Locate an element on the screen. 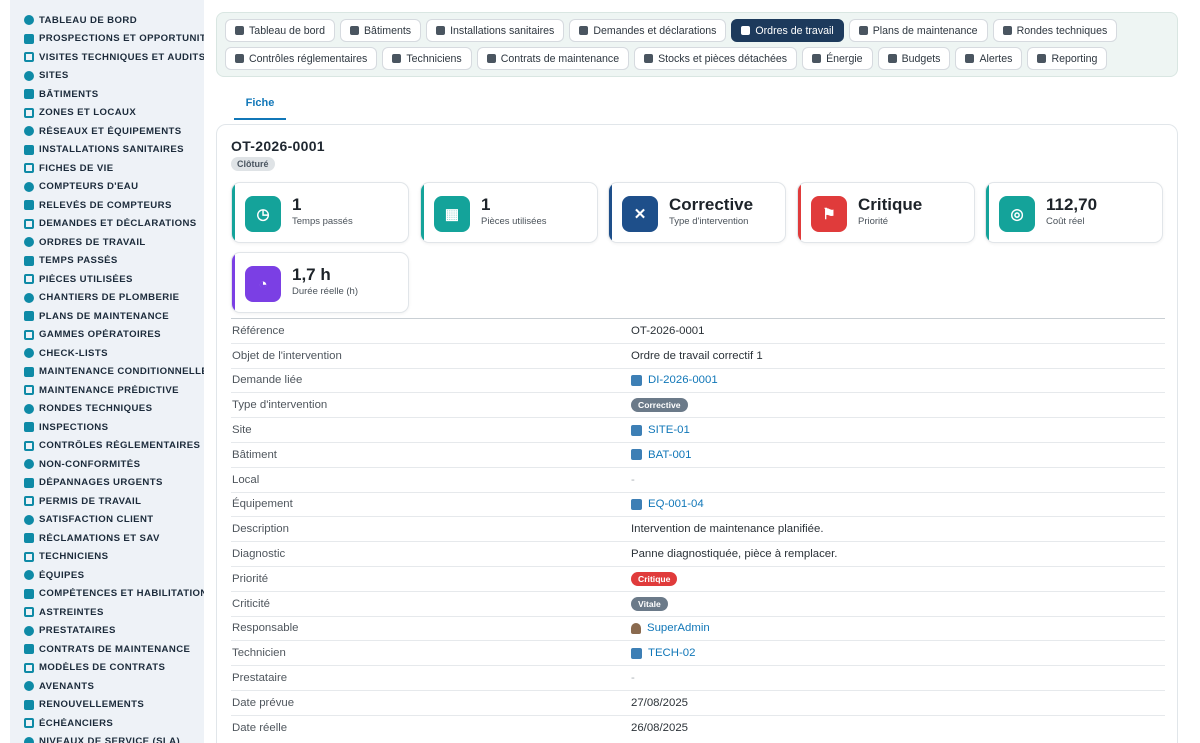 The height and width of the screenshot is (743, 1200). sidebar-item: Échéanciers is located at coordinates (107, 723).